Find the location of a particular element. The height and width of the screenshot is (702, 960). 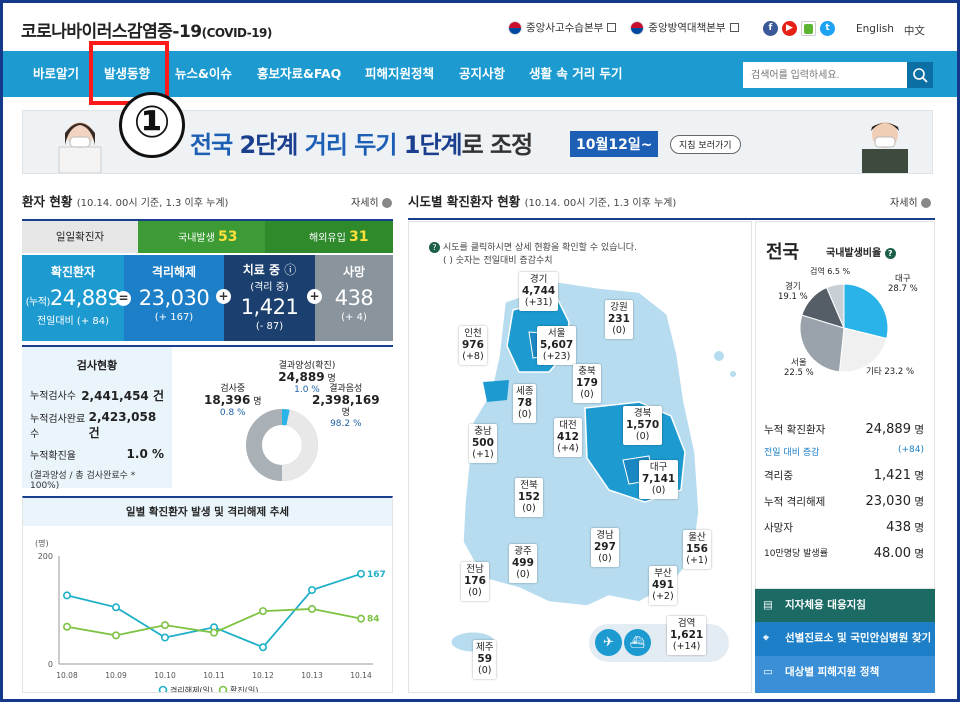

stat-row: 10만명당 발생률 48.00 명 is located at coordinates (844, 553).